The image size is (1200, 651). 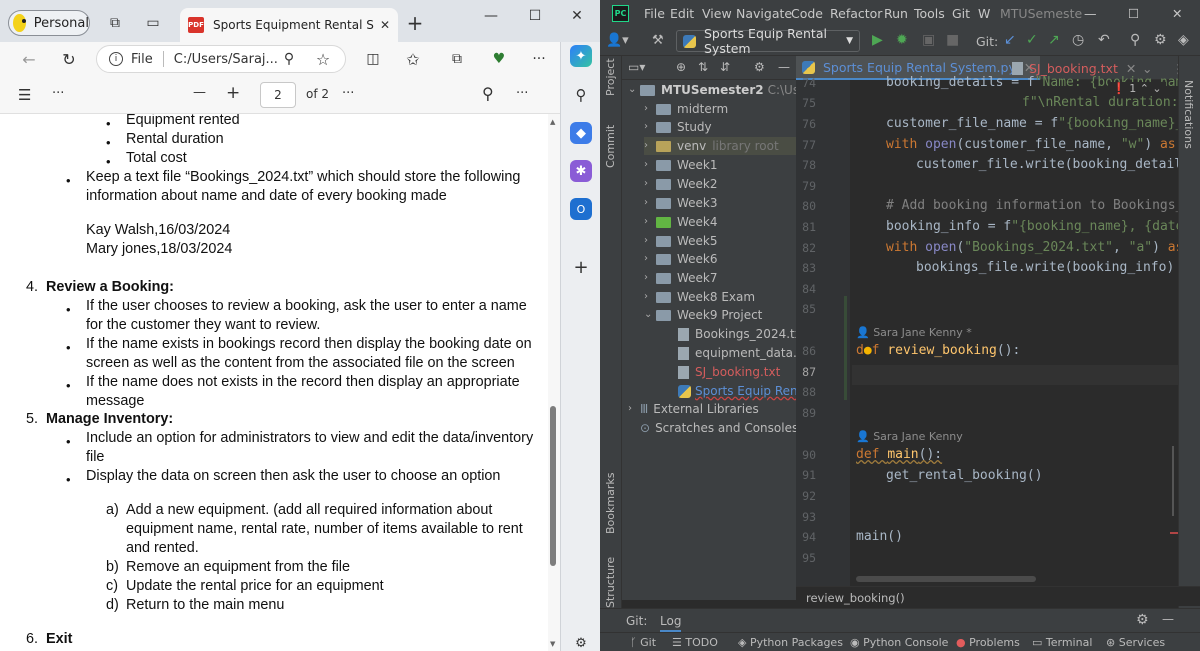 I want to click on rollback-icon: ↶, so click(x=1104, y=40).